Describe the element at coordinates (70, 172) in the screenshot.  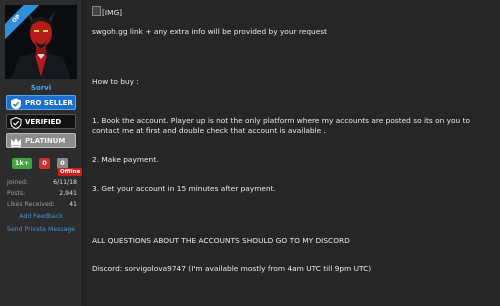
I see `status-badge: Offline` at that location.